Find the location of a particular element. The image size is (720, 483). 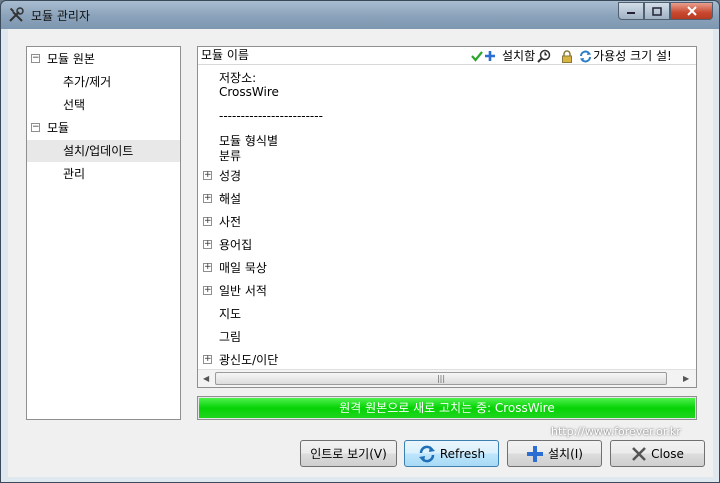

tree-item-add-remove: 추가/제거 is located at coordinates (103, 82).